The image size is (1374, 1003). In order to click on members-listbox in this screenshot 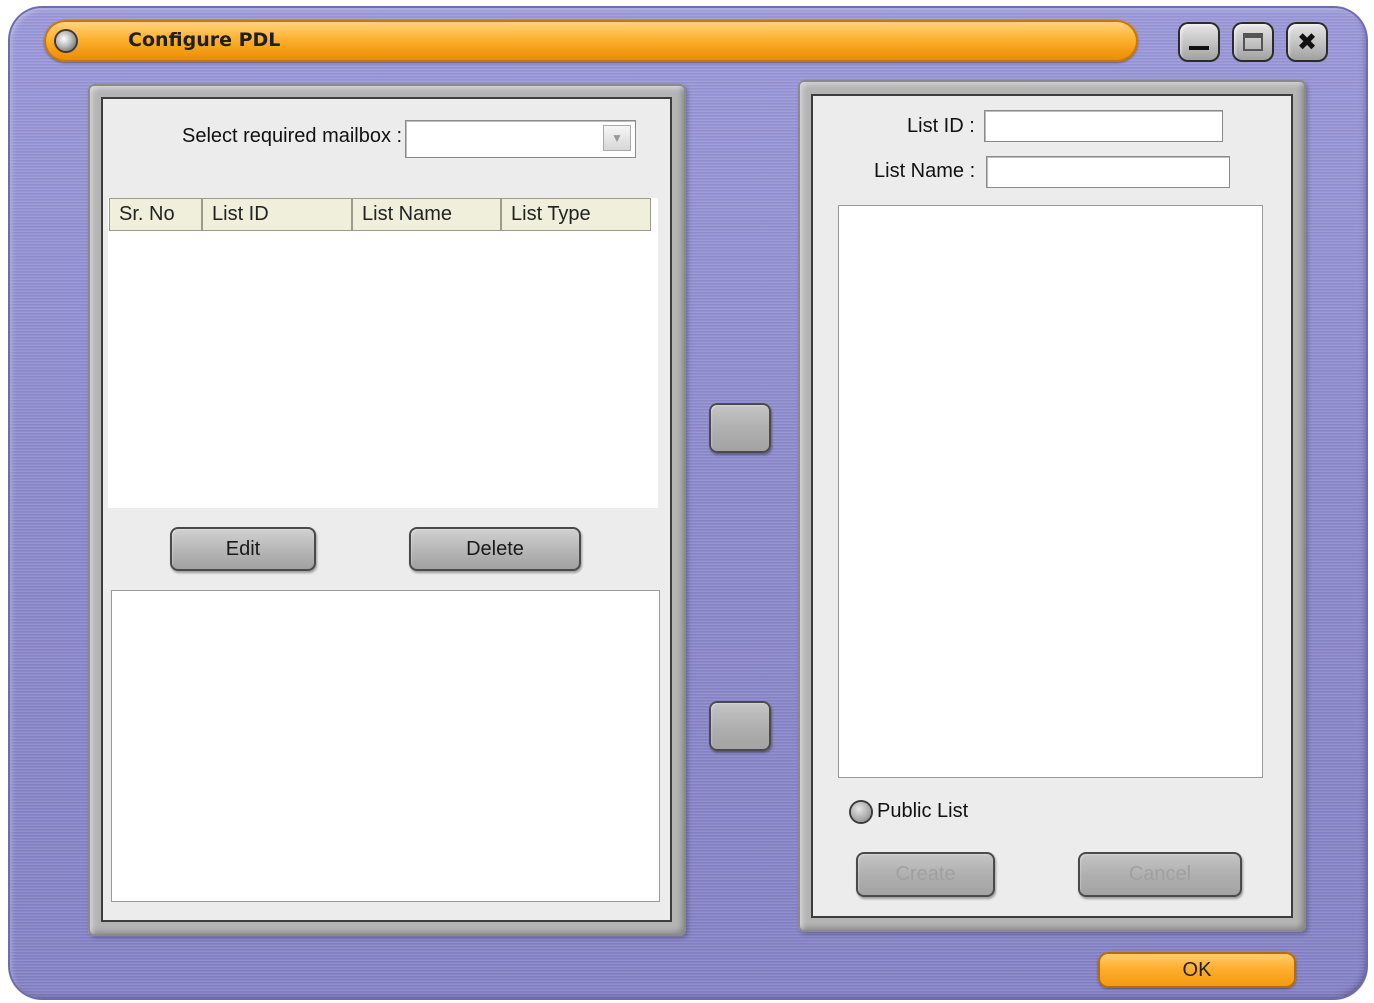, I will do `click(385, 746)`.